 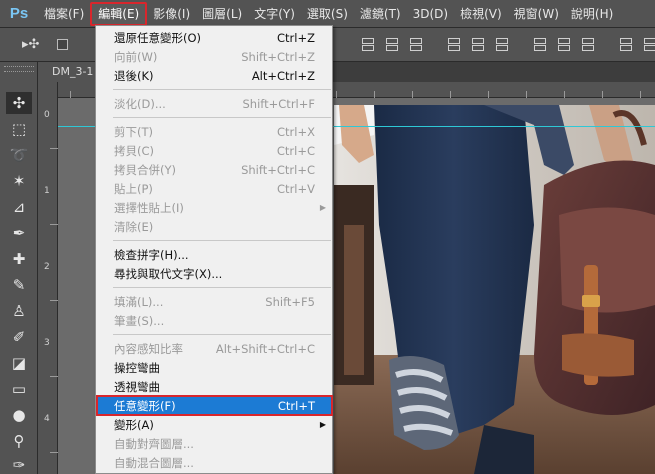 I want to click on menu-item-shortcut: Ctrl+V, so click(x=296, y=188).